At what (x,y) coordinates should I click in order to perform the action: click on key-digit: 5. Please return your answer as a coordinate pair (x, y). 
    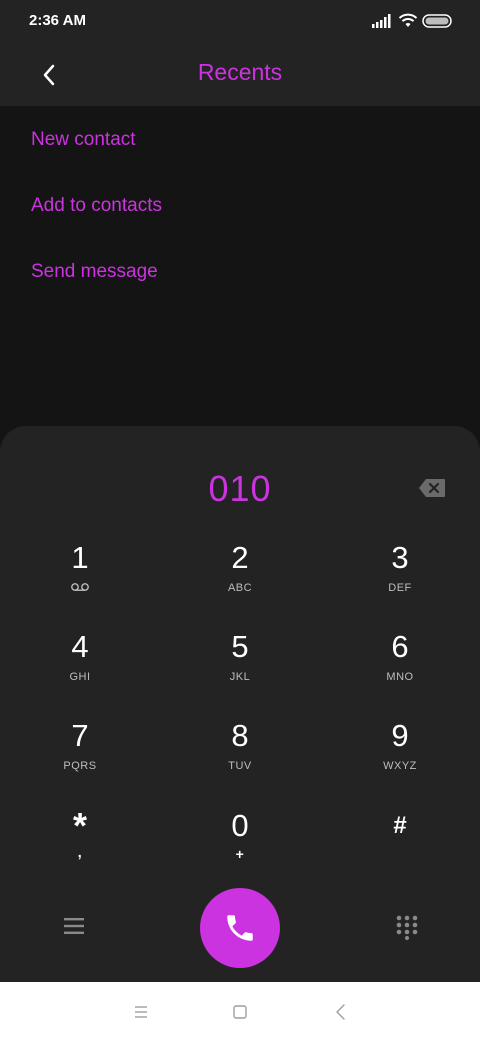
    Looking at the image, I should click on (240, 646).